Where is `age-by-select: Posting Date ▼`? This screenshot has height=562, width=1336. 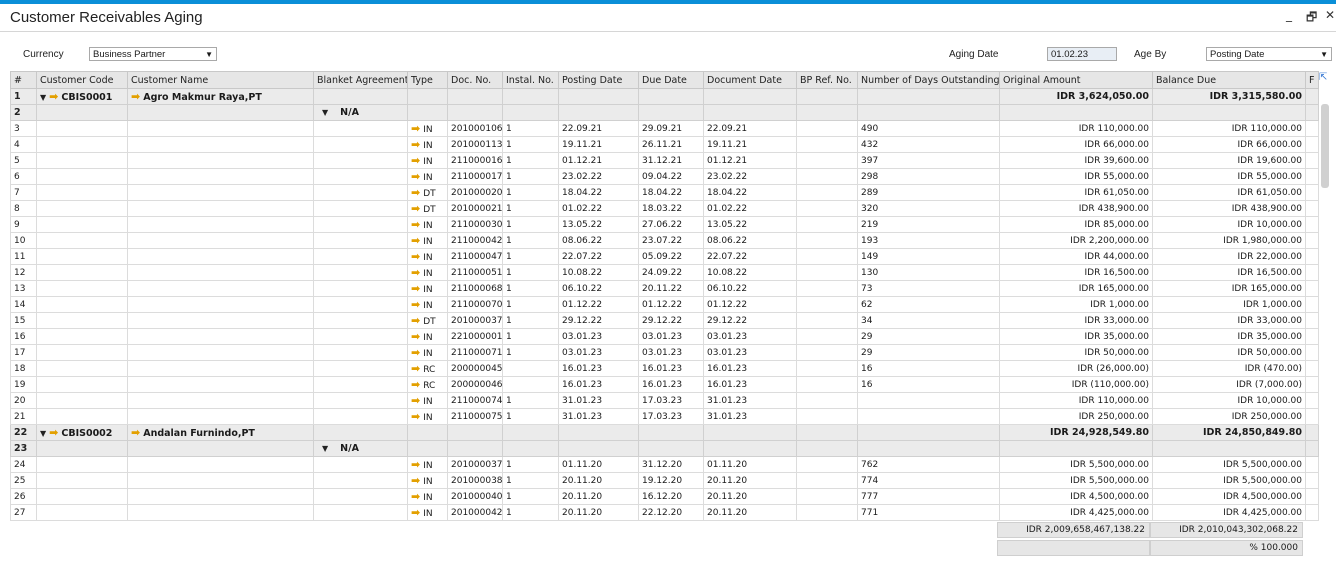 age-by-select: Posting Date ▼ is located at coordinates (1269, 54).